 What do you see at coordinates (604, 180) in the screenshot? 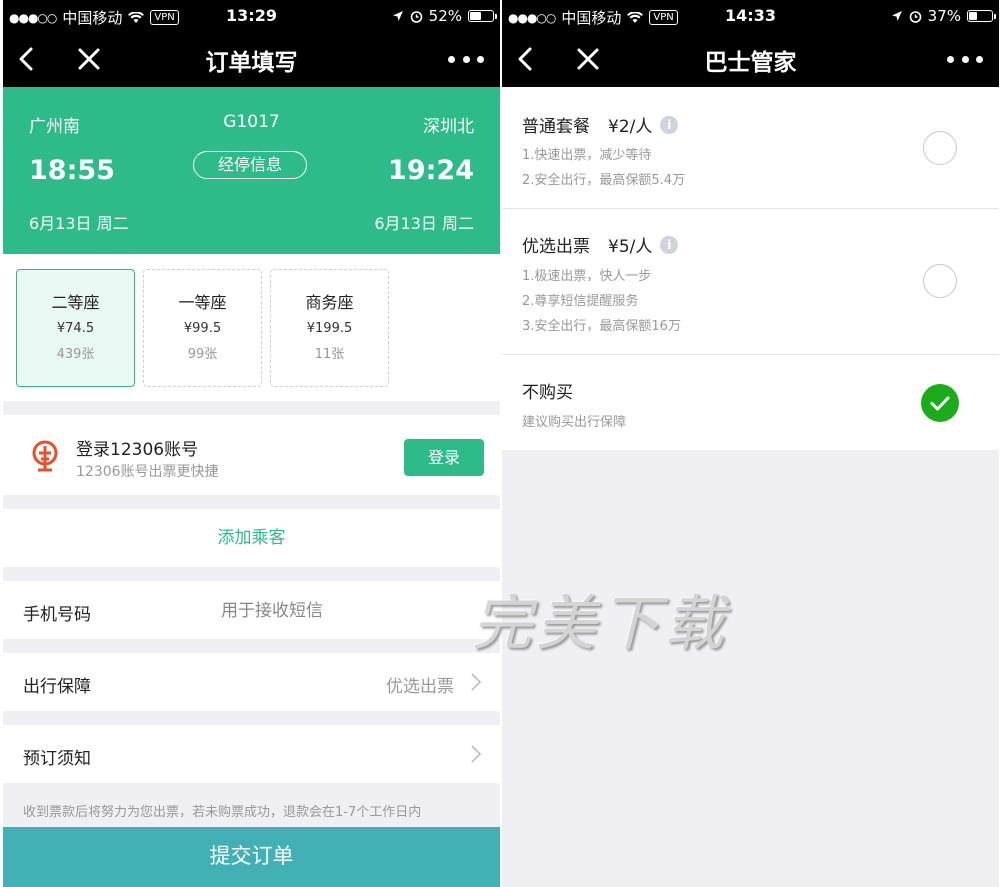
I see `option-detail: 2.安全出行，最高保额5.4万` at bounding box center [604, 180].